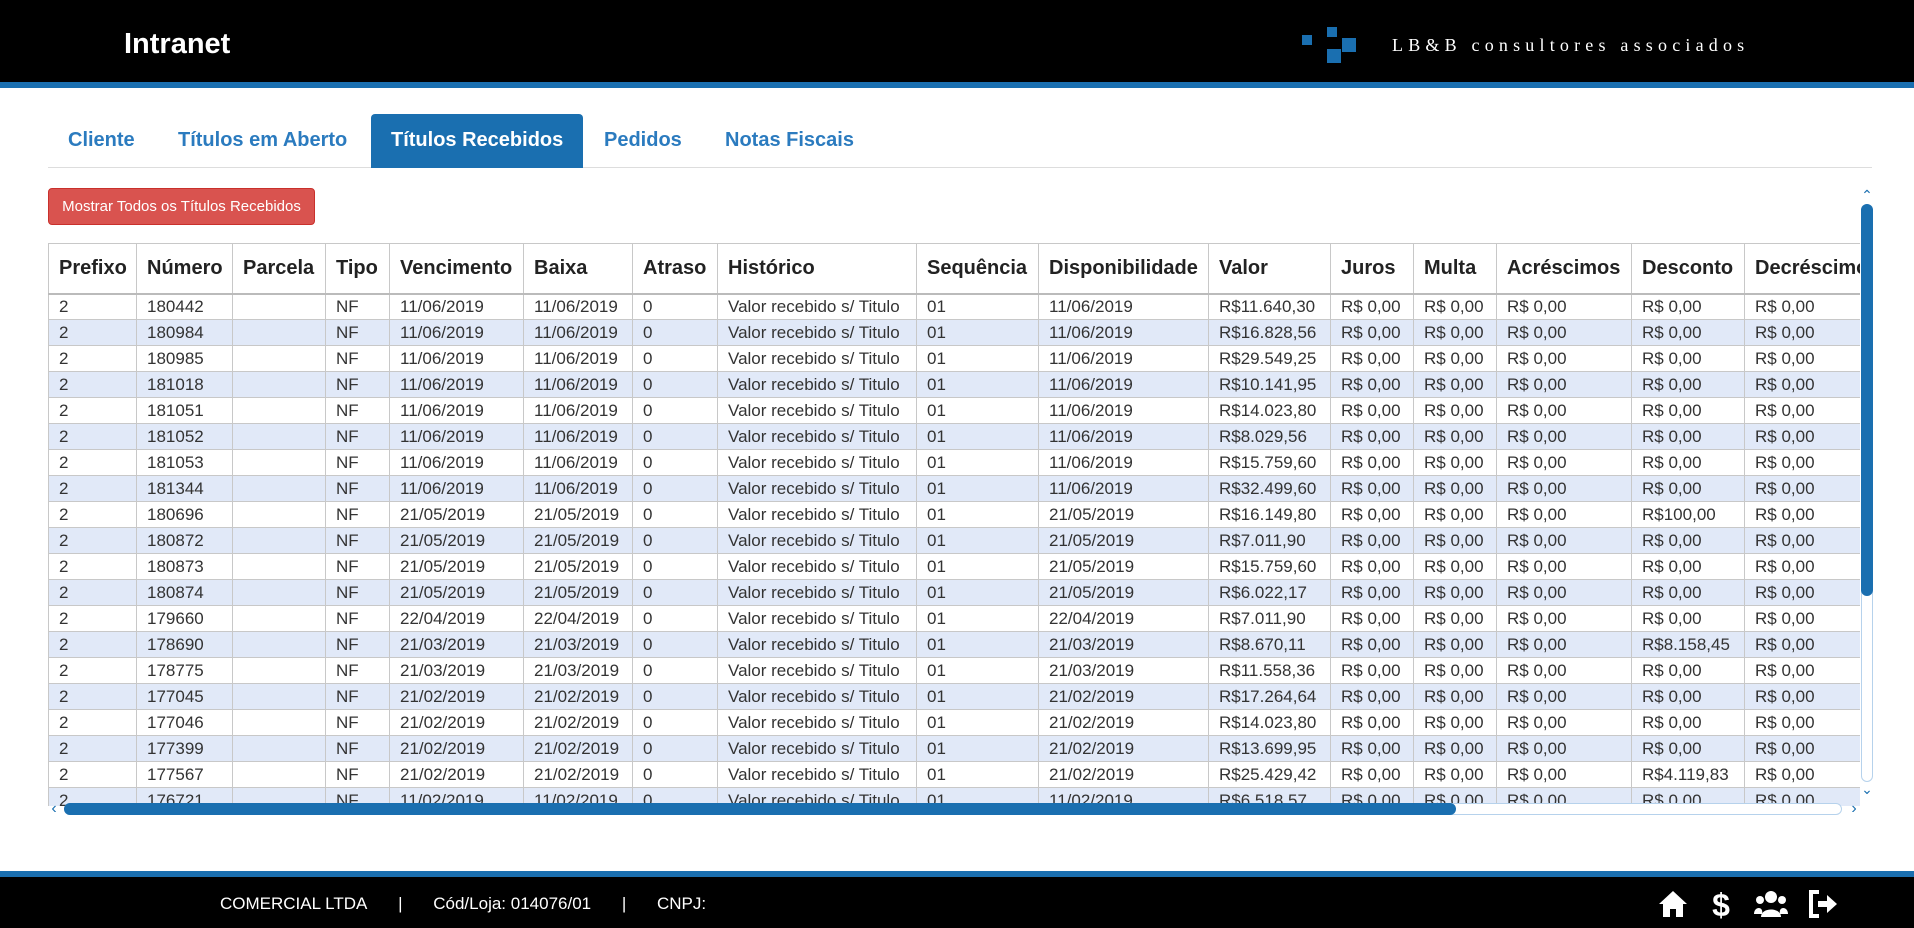 This screenshot has height=928, width=1914. Describe the element at coordinates (1564, 269) in the screenshot. I see `column-header: Acréscimos` at that location.